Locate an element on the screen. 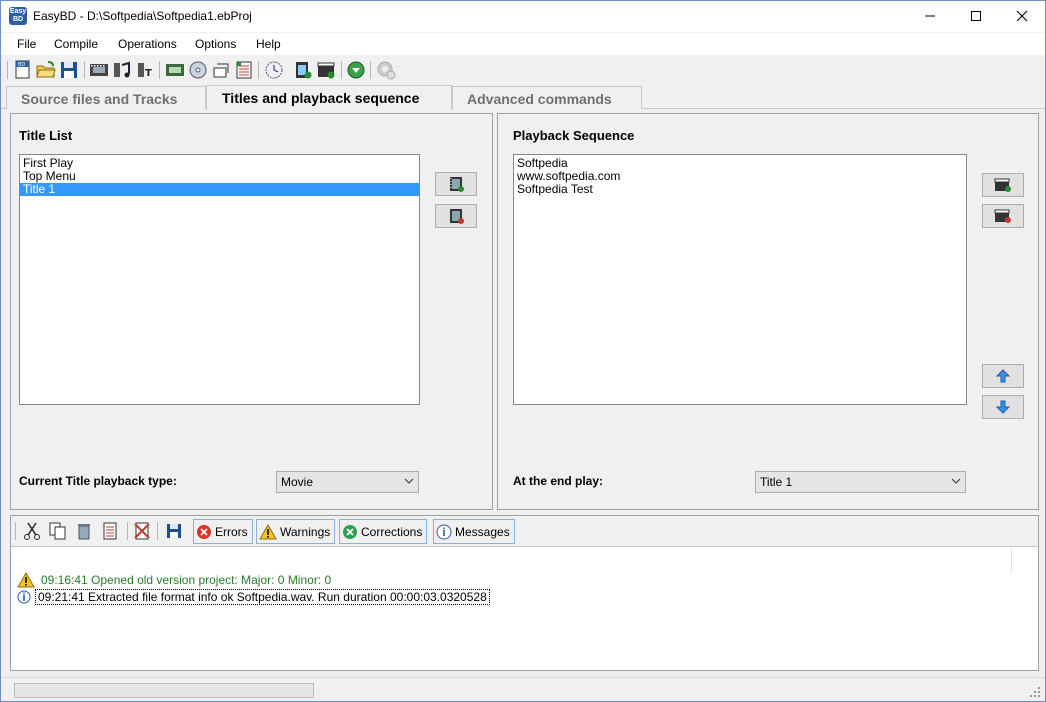 The image size is (1046, 702). menu-bar: File Compile Operations Options Help is located at coordinates (523, 44).